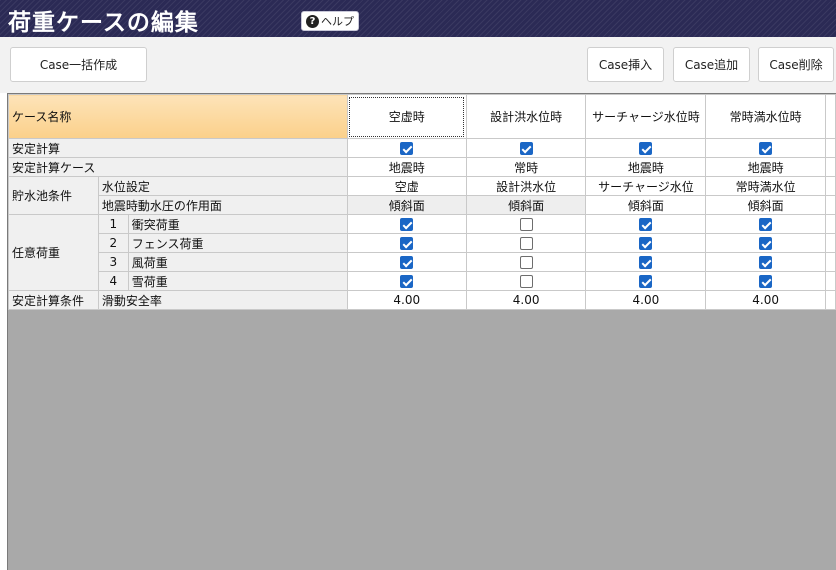 Image resolution: width=836 pixels, height=570 pixels. Describe the element at coordinates (222, 186) in the screenshot. I see `row-label: 水位設定` at that location.